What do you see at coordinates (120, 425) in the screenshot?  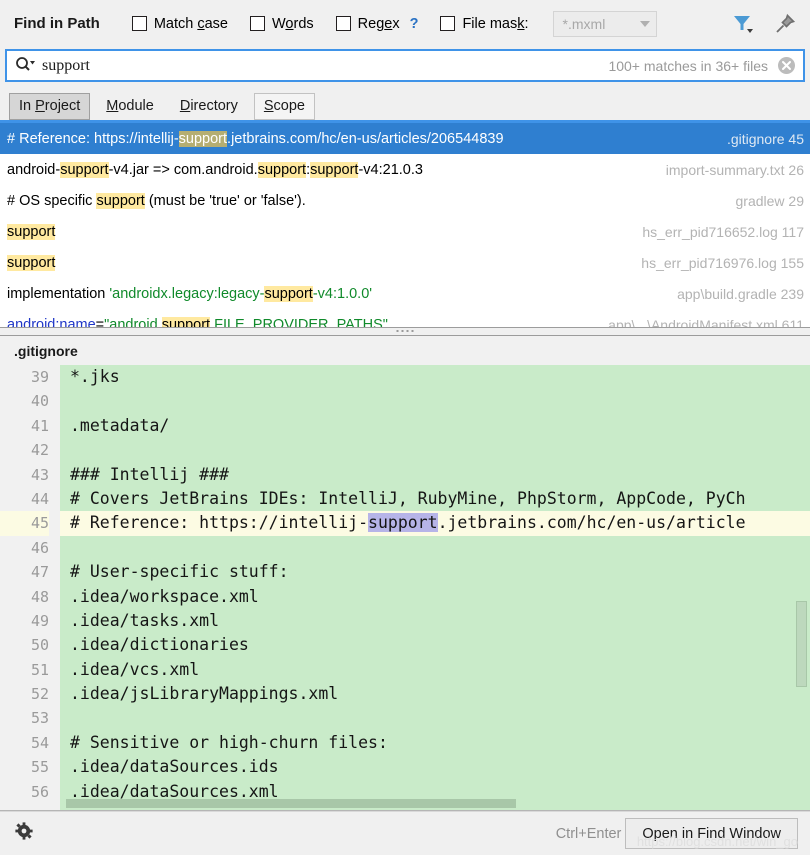 I see `code-fragment: .metadata/` at bounding box center [120, 425].